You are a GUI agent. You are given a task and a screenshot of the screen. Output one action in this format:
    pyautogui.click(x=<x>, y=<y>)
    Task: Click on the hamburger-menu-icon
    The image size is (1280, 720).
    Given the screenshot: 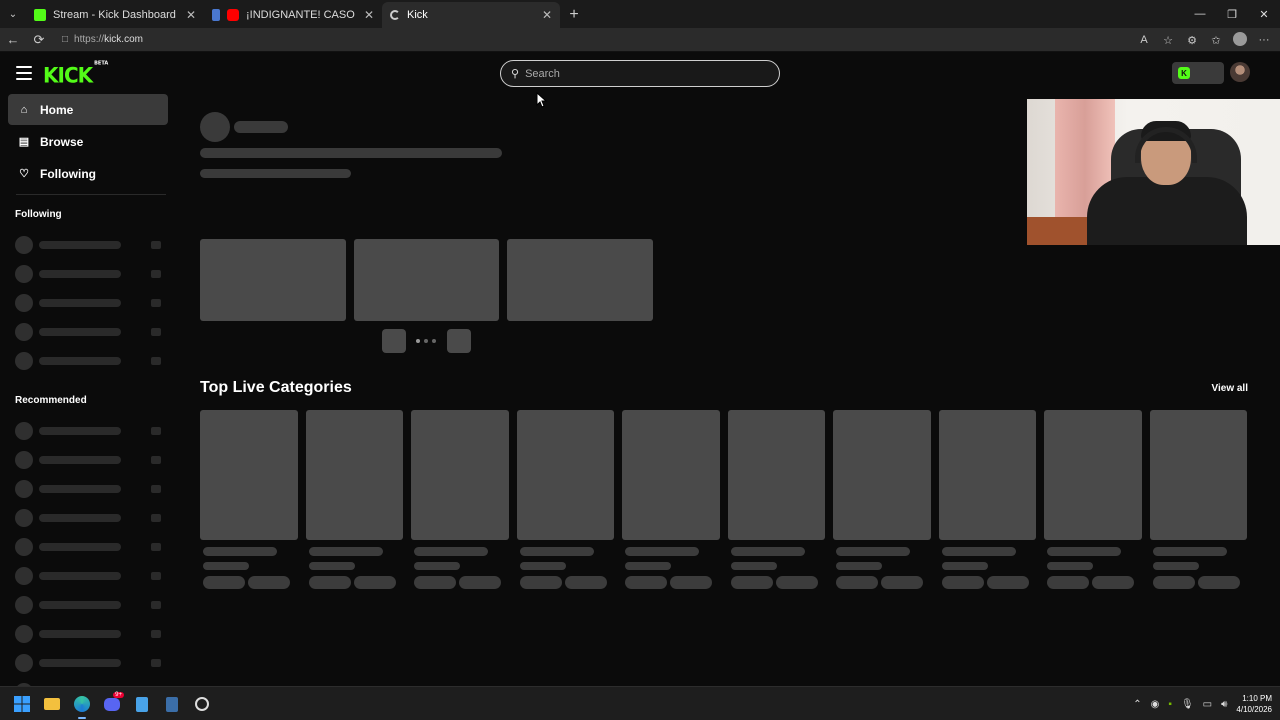 What is the action you would take?
    pyautogui.click(x=24, y=73)
    